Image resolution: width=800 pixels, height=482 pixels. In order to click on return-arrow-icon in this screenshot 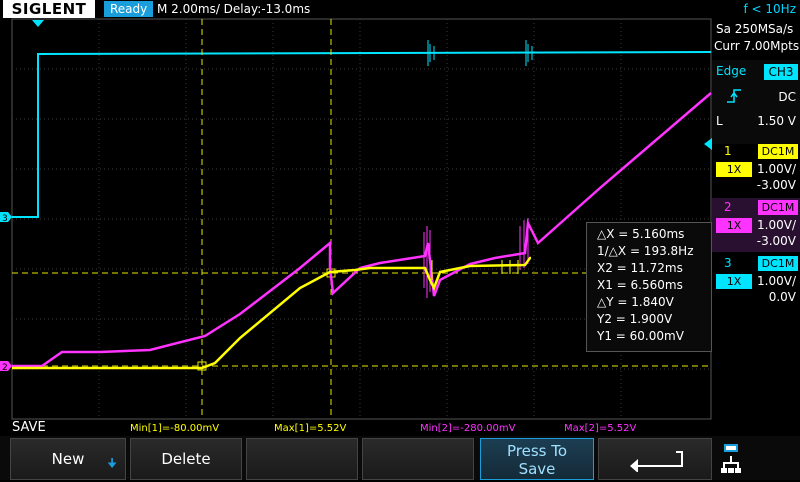, I will do `click(656, 461)`.